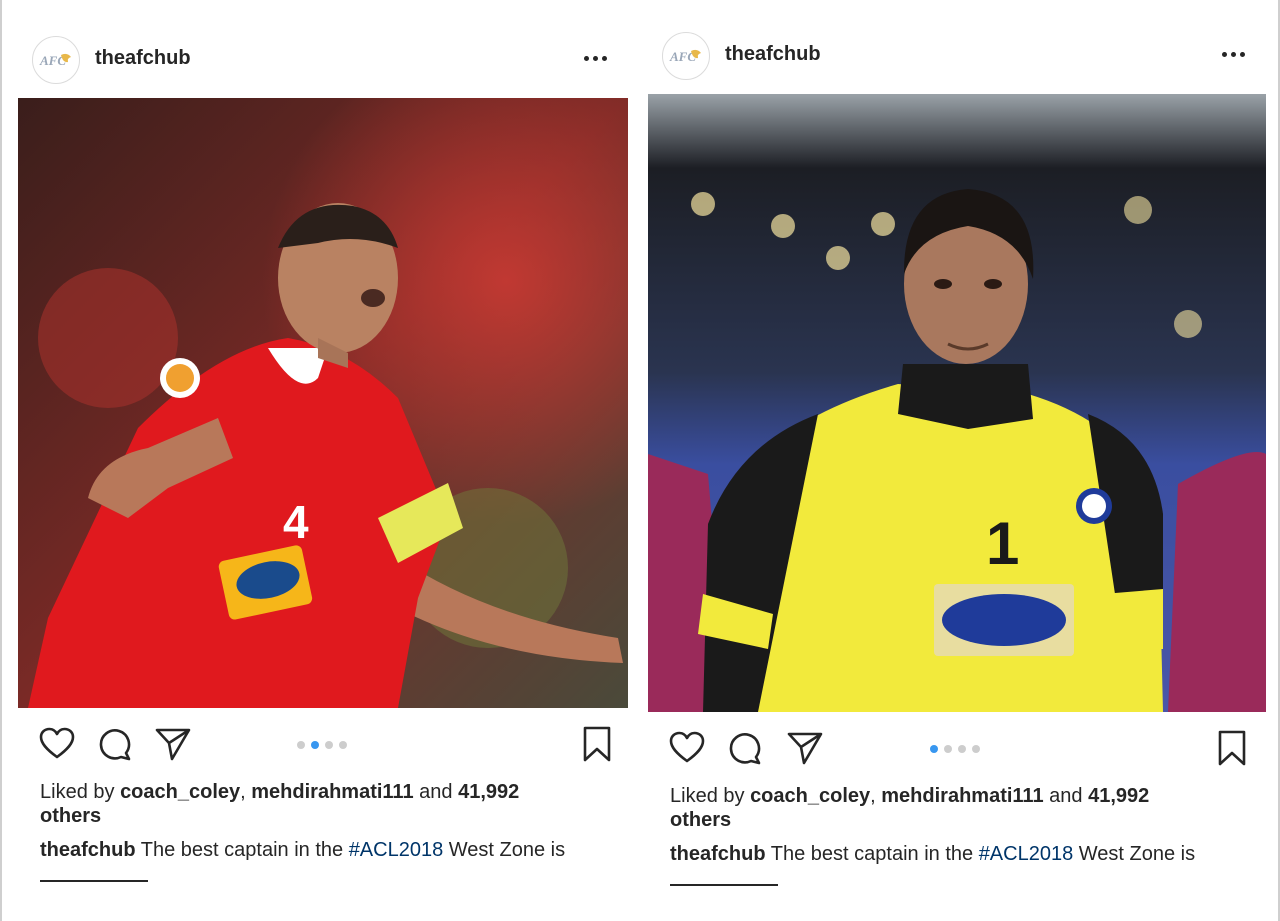  Describe the element at coordinates (296, 522) in the screenshot. I see `svg-text: 4` at that location.